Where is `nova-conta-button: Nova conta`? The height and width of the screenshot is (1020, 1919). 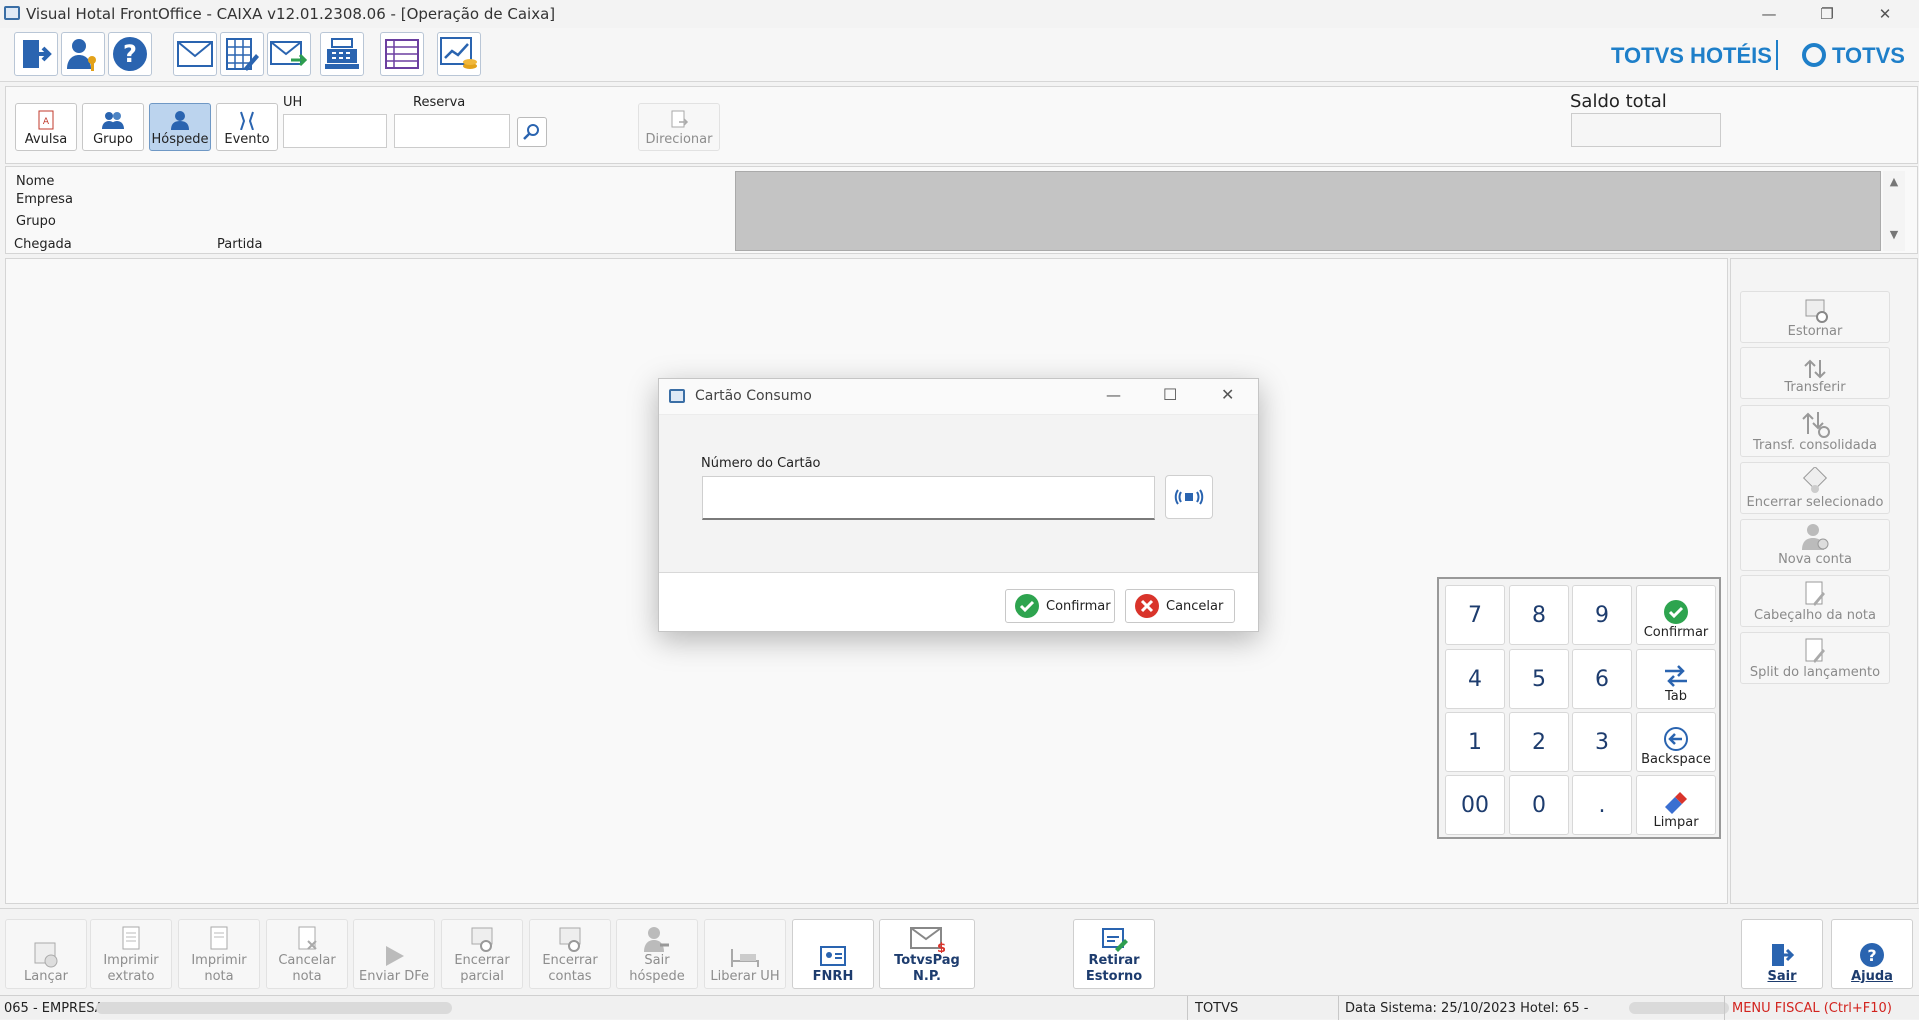
nova-conta-button: Nova conta is located at coordinates (1815, 545).